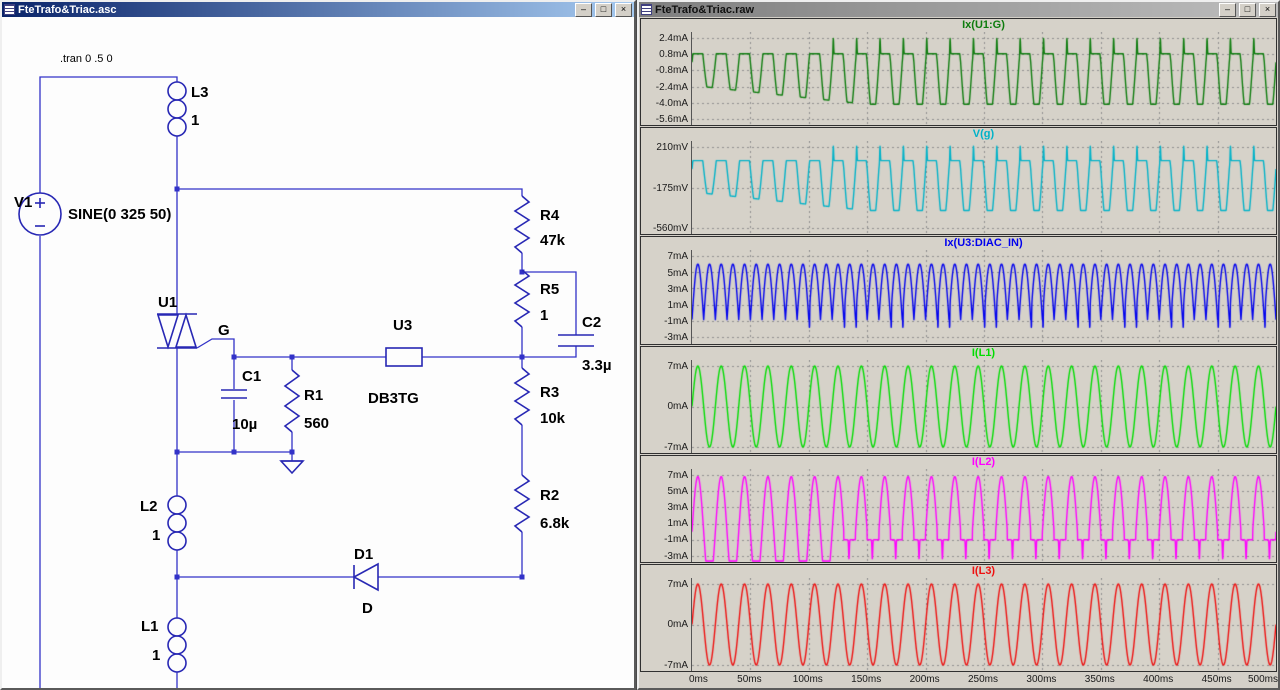  What do you see at coordinates (549, 495) in the screenshot?
I see `label-r2: R2` at bounding box center [549, 495].